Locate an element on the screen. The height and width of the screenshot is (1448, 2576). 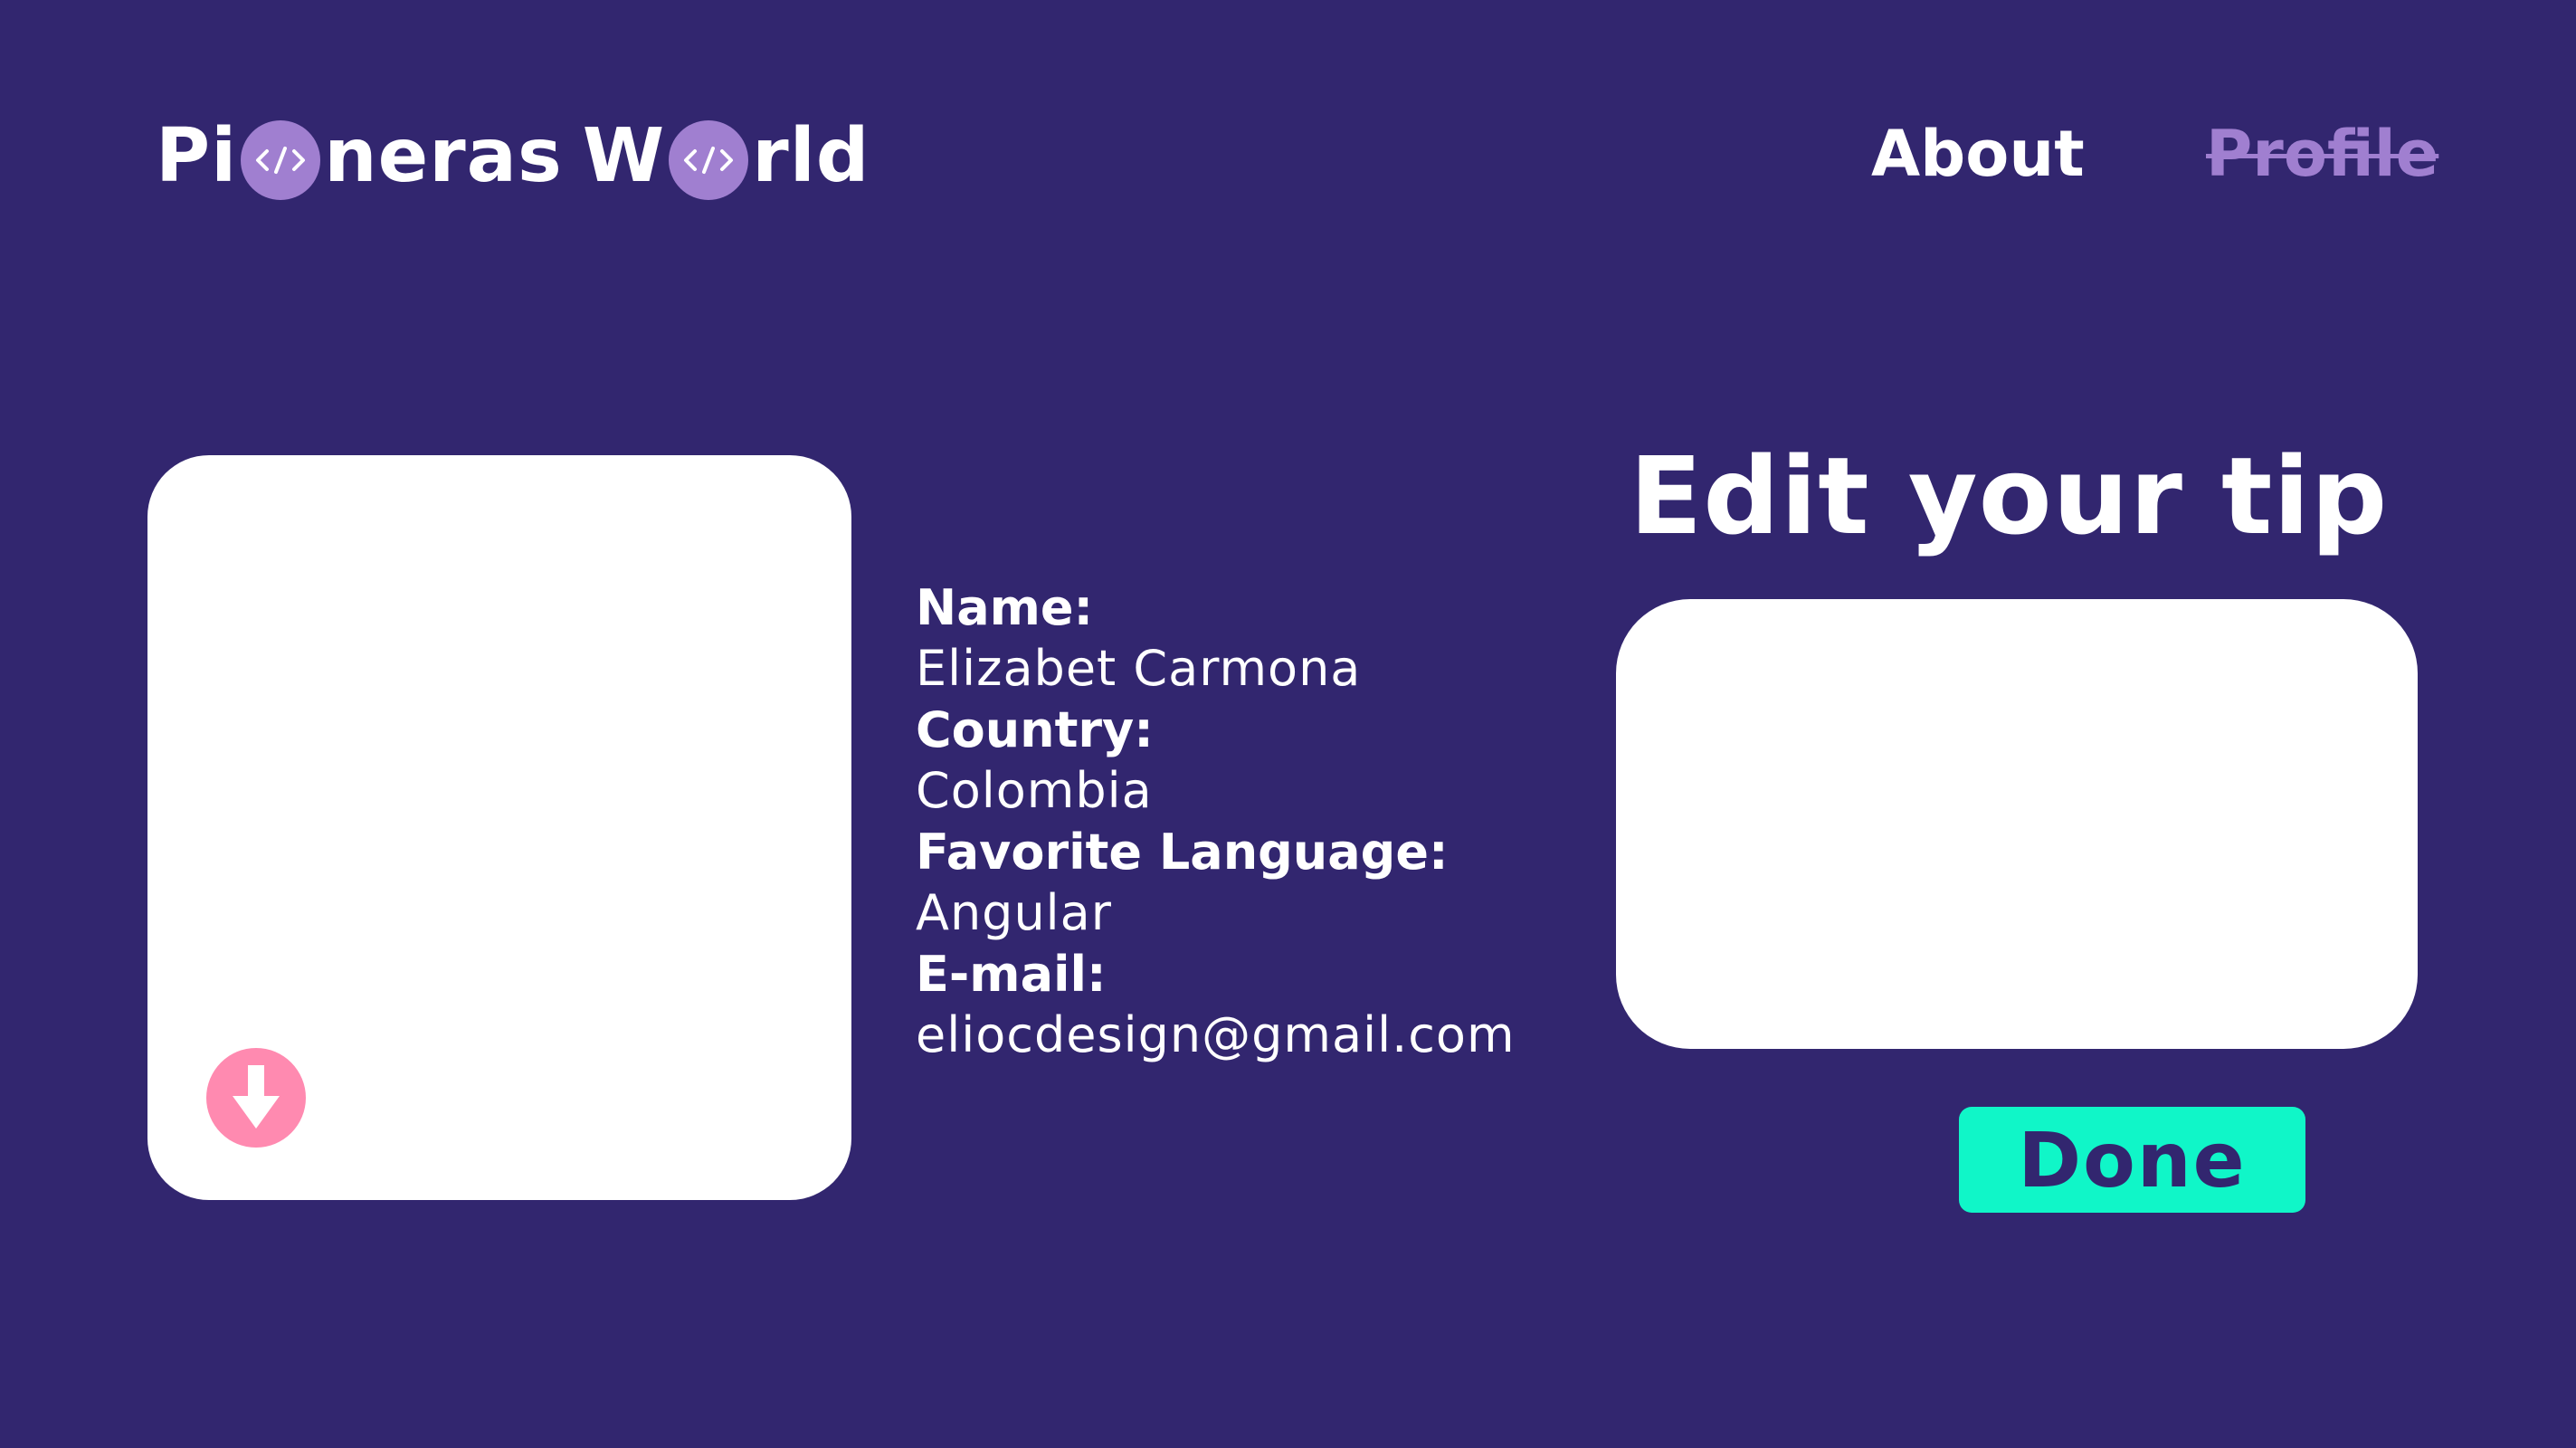
profile-photo-card is located at coordinates (499, 827).